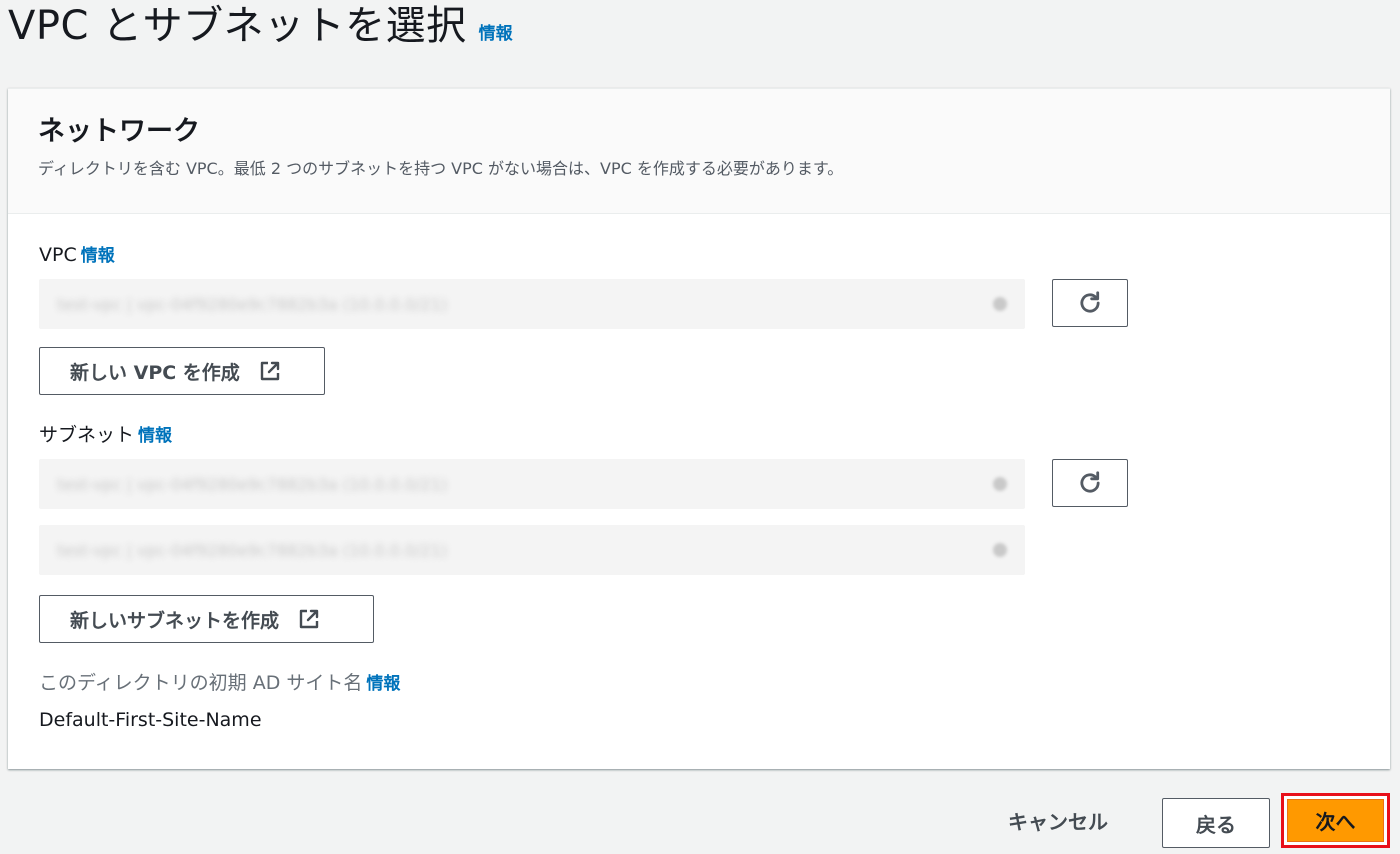  I want to click on subnet-refresh-button, so click(1090, 483).